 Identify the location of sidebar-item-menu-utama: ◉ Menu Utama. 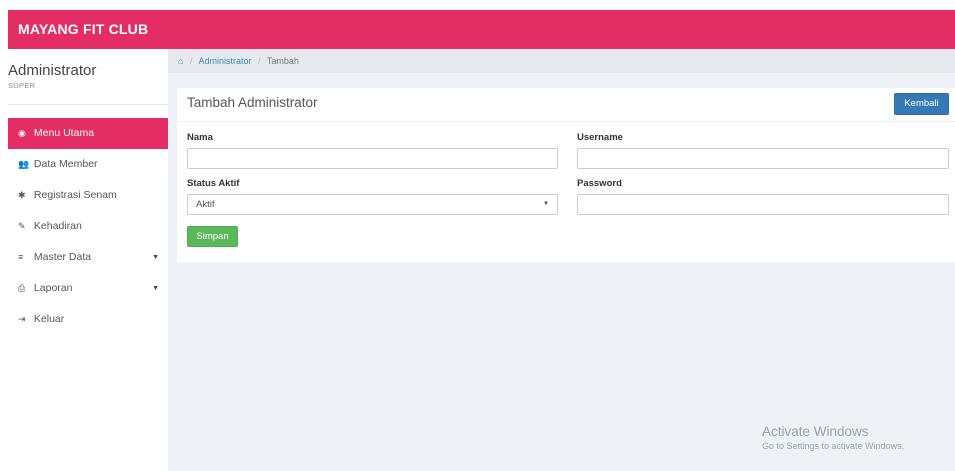
(88, 133).